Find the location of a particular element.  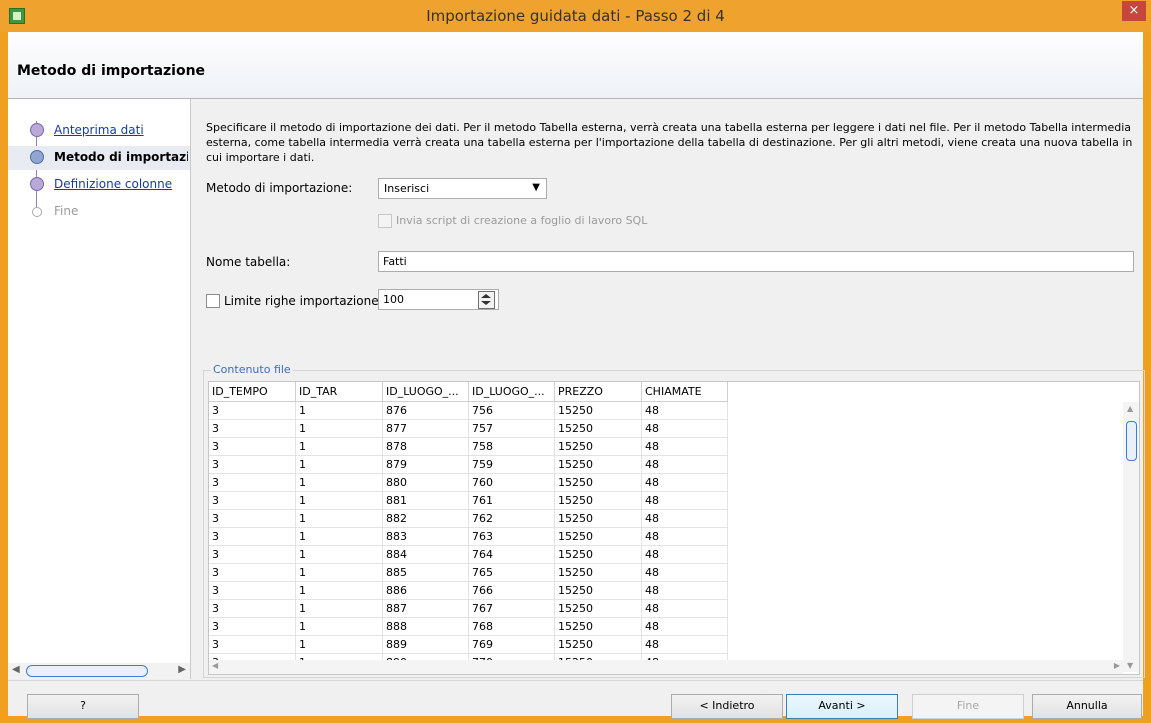

scroll-right-icon: ▶ is located at coordinates (1117, 665).